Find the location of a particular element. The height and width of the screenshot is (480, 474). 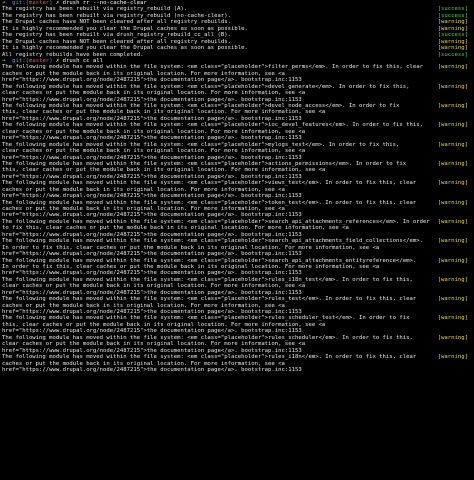

command-text: drush rr --no-cache-clear is located at coordinates (103, 3).